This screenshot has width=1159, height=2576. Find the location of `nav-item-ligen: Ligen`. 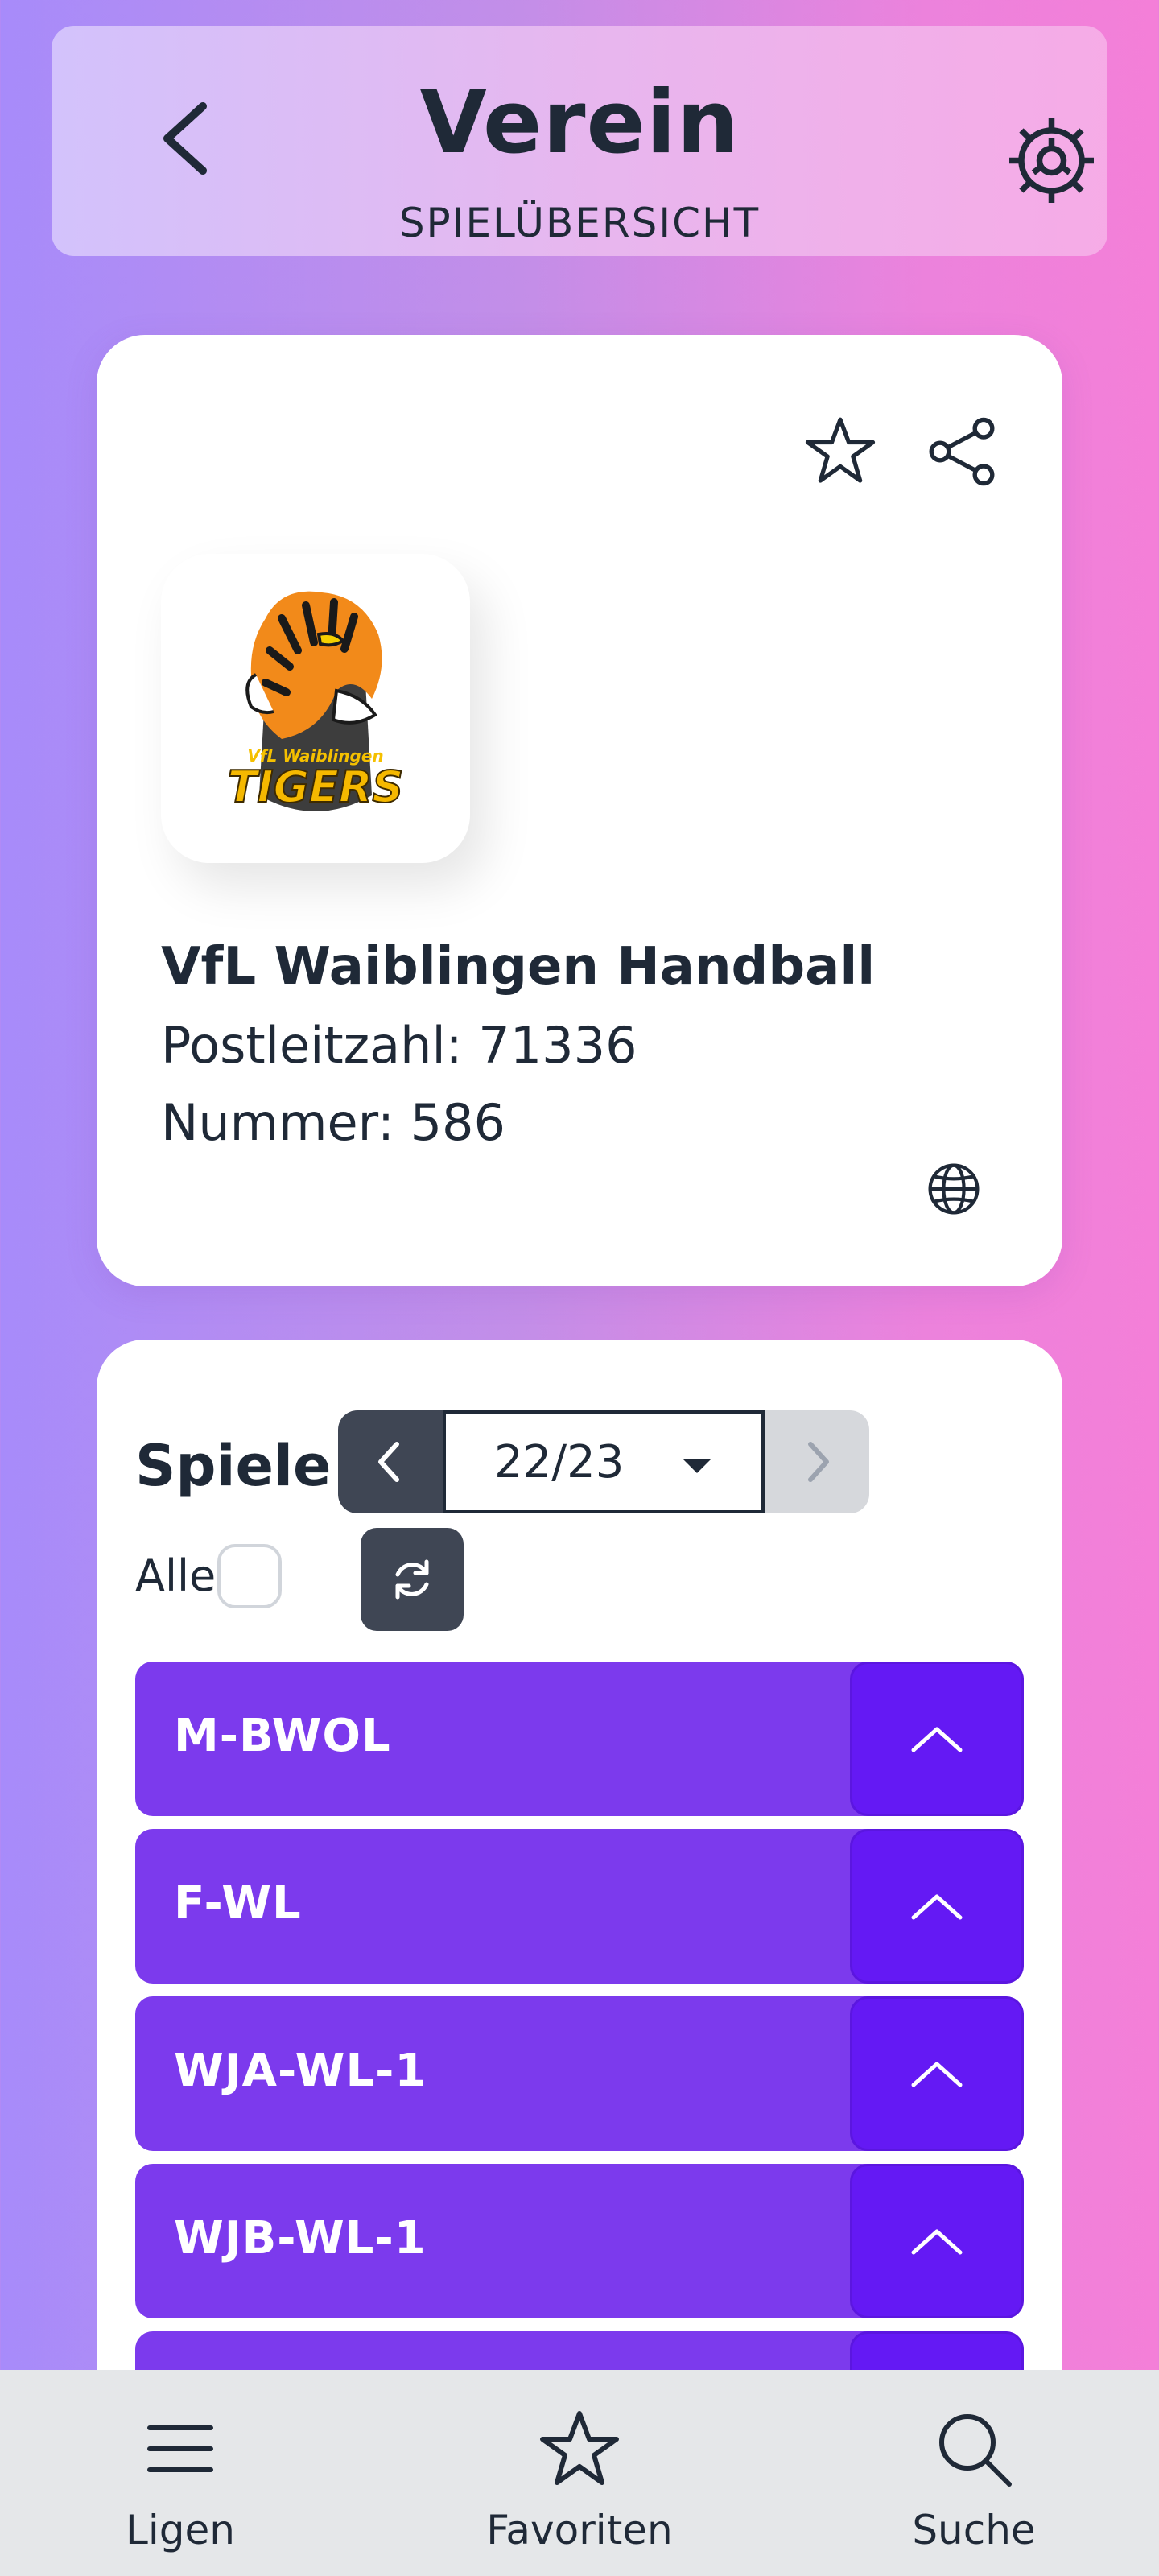

nav-item-ligen: Ligen is located at coordinates (180, 2473).